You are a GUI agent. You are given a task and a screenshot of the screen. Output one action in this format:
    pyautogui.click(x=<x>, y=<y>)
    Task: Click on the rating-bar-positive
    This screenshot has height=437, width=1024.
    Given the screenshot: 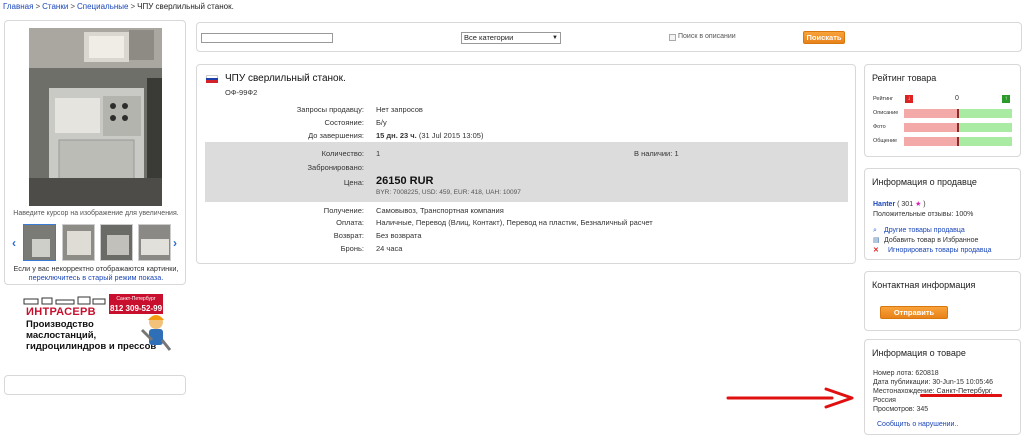 What is the action you would take?
    pyautogui.click(x=985, y=127)
    